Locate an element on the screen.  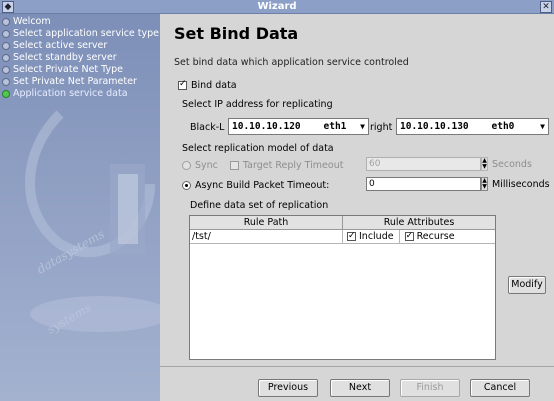
sidebar-item-select-active-server: Select active server is located at coordinates (80, 46).